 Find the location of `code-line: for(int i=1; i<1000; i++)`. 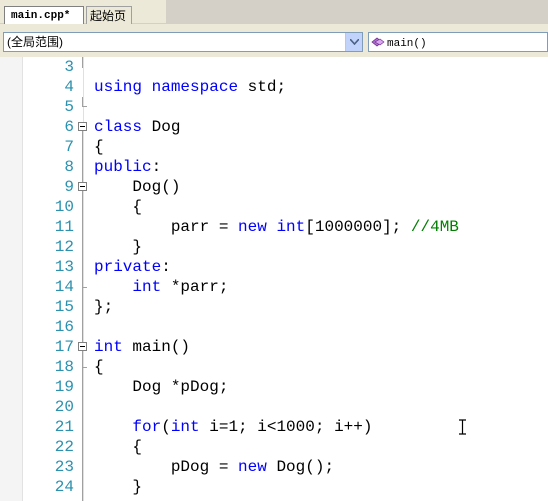

code-line: for(int i=1; i<1000; i++) is located at coordinates (233, 427).